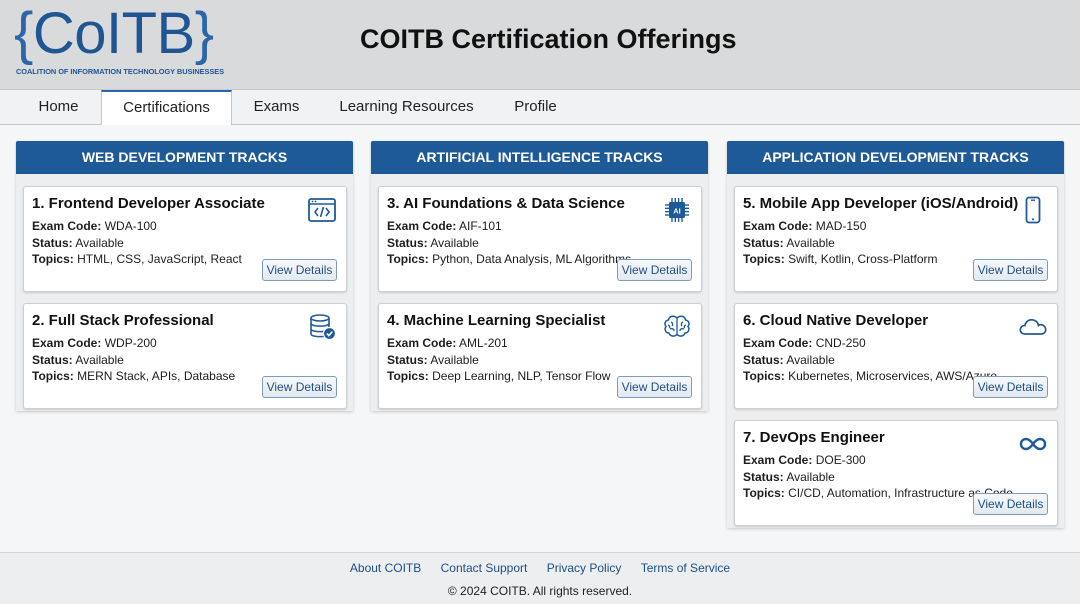  I want to click on topics-value: MERN Stack, APIs, Database, so click(156, 376).